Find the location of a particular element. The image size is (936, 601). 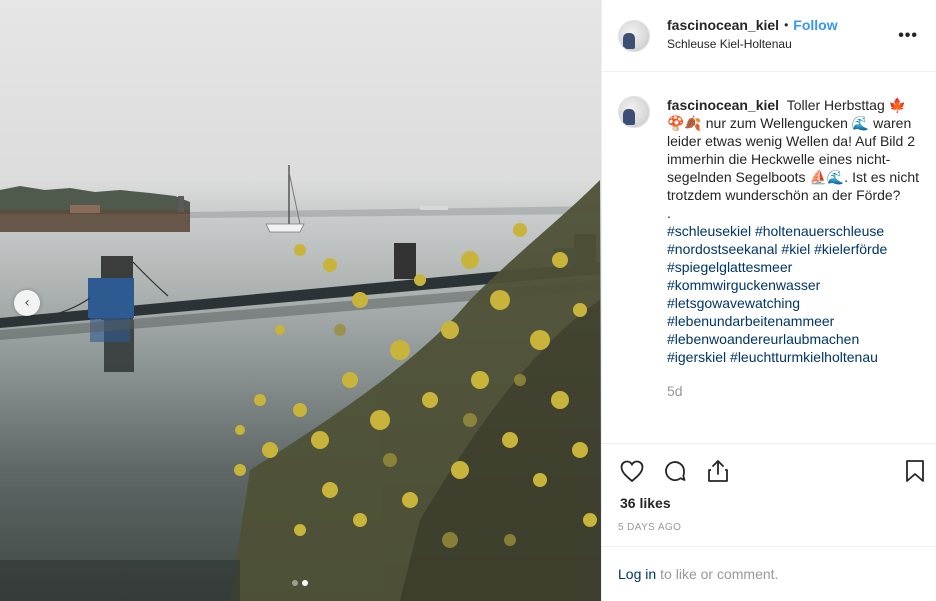

hashtag-link: #schleusekiel is located at coordinates (709, 231).